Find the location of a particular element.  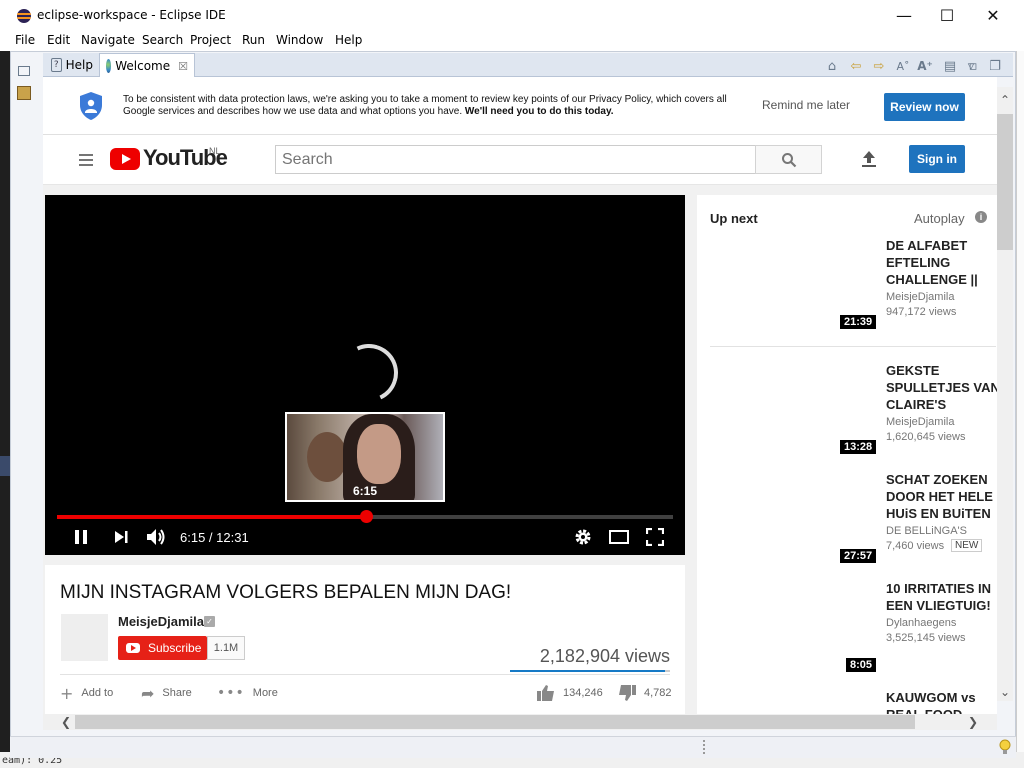

tab-welcome: Welcome ☒ is located at coordinates (147, 65).